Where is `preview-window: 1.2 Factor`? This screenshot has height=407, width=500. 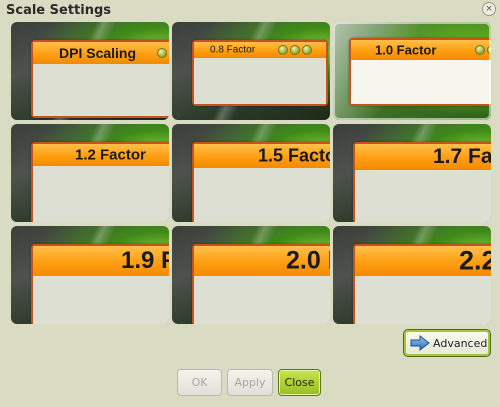
preview-window: 1.2 Factor is located at coordinates (100, 182).